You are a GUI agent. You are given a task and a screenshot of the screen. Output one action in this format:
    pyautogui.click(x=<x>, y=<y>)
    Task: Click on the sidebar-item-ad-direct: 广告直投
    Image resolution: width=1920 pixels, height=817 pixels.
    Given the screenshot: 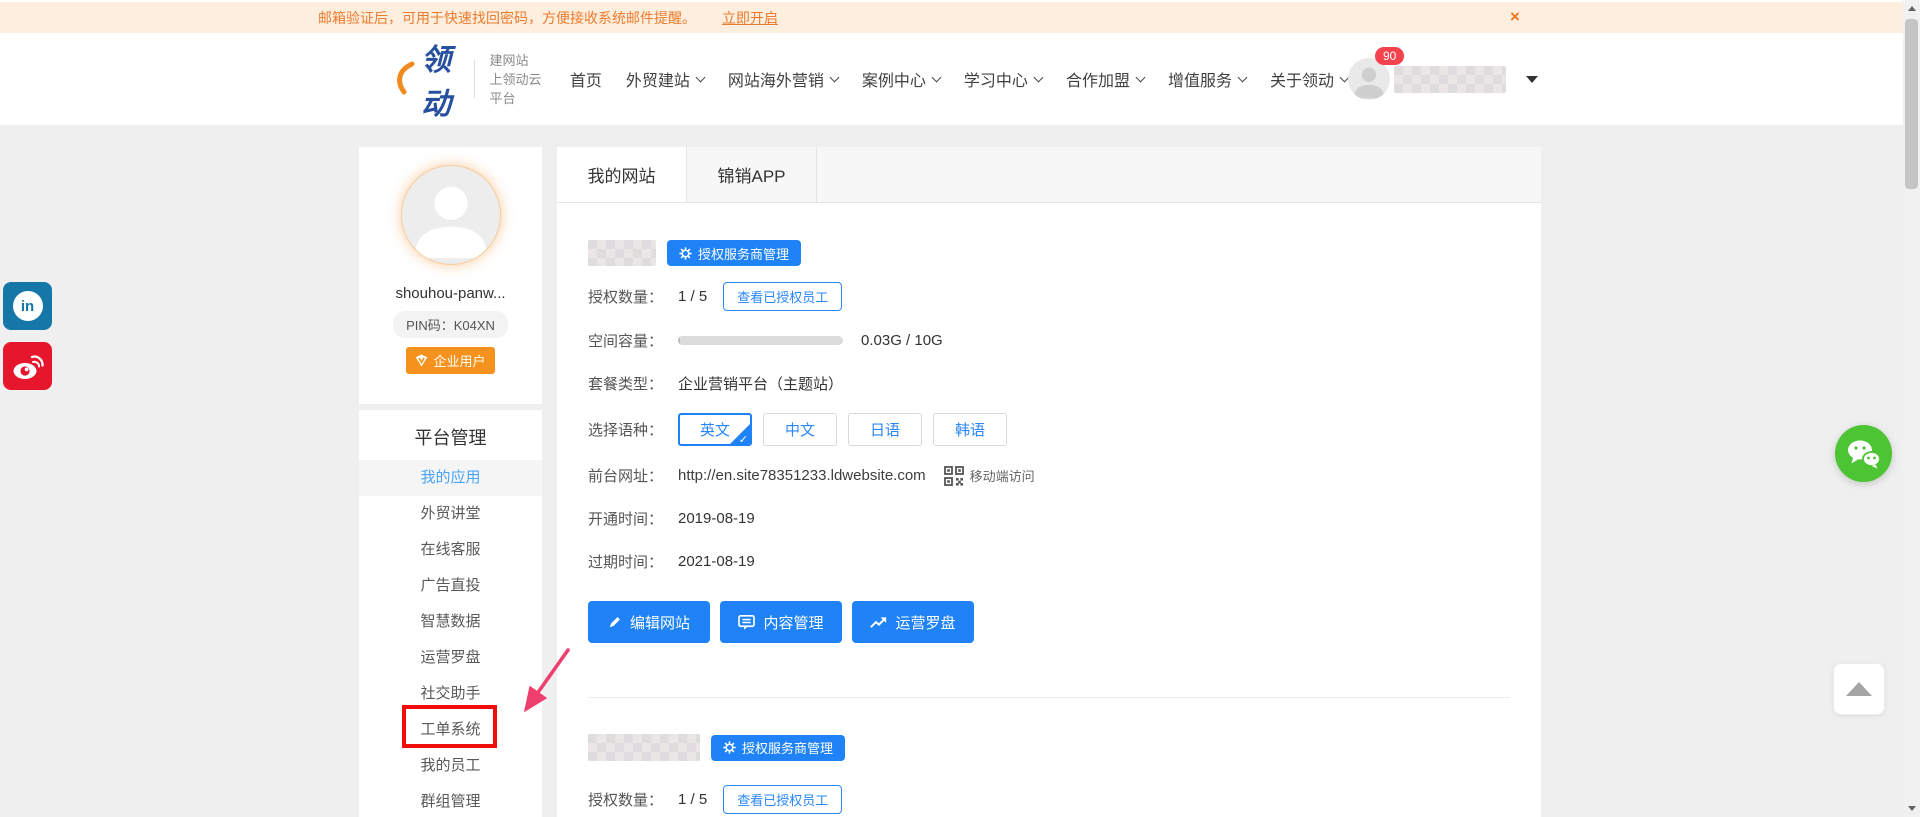 What is the action you would take?
    pyautogui.click(x=450, y=586)
    